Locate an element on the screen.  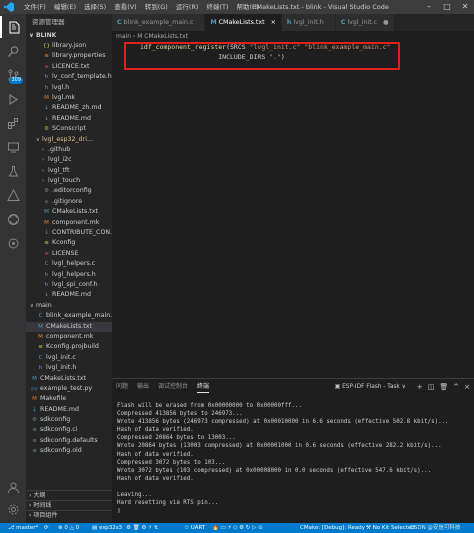
menu-item: 终端(T) is located at coordinates (217, 7).